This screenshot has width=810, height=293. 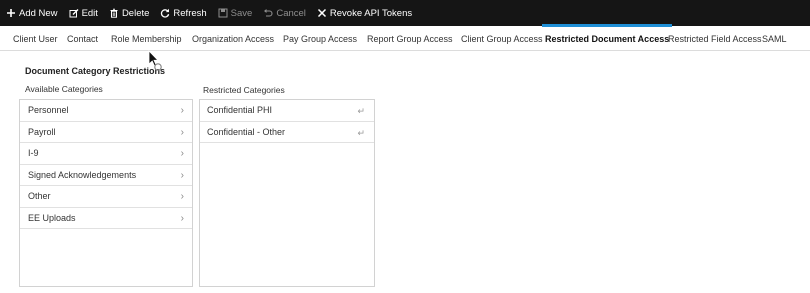 I want to click on refresh-button: Refresh, so click(x=183, y=13).